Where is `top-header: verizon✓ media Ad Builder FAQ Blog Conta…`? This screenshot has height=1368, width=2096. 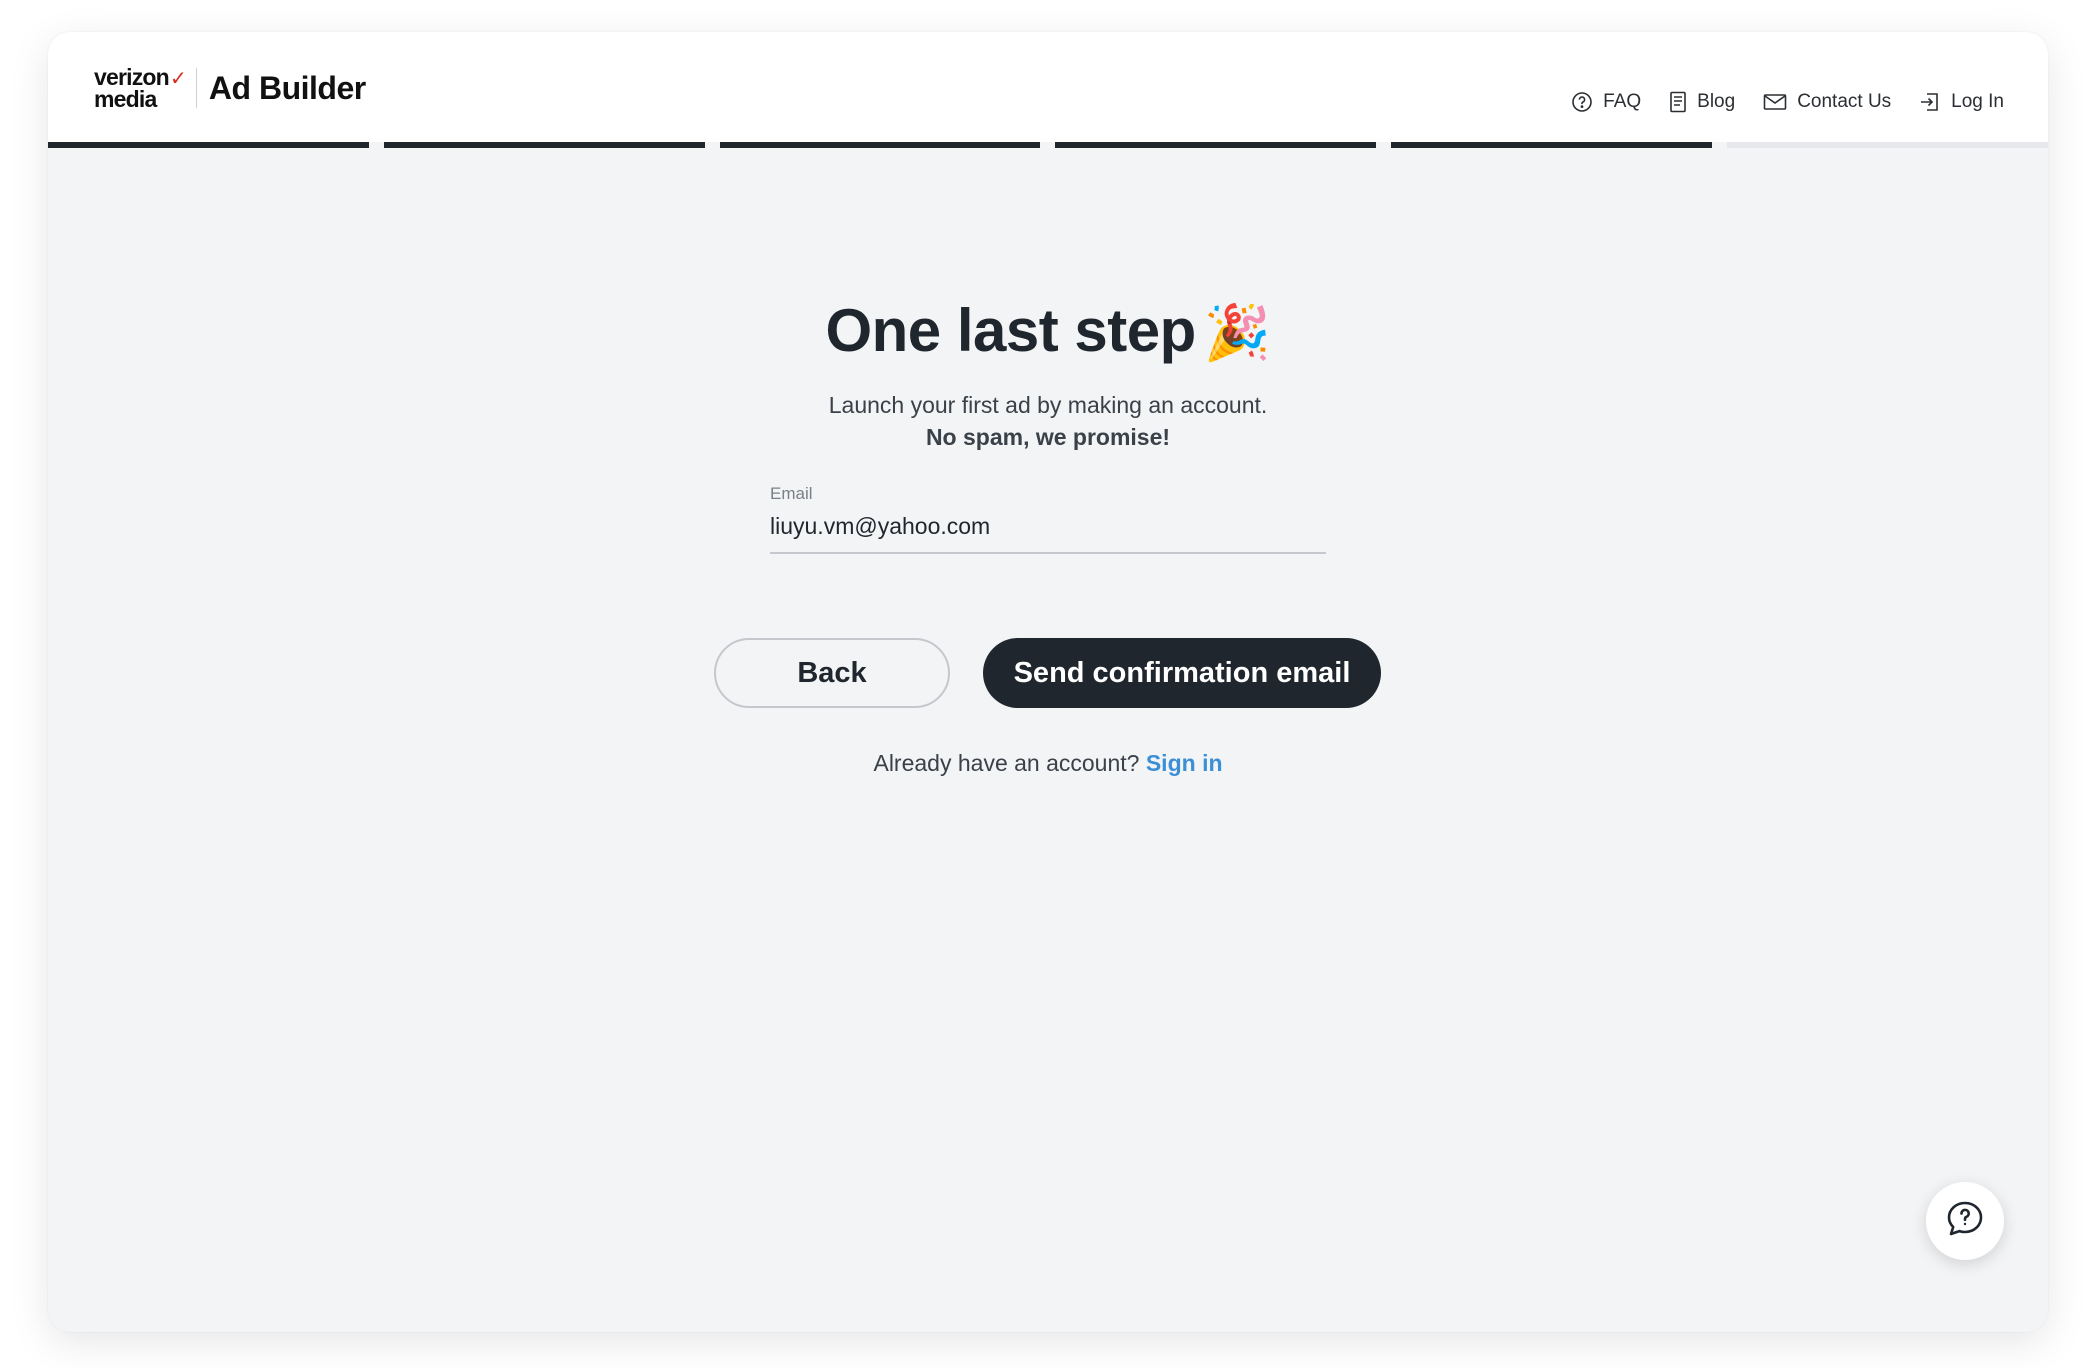
top-header: verizon✓ media Ad Builder FAQ Blog Conta… is located at coordinates (1048, 87).